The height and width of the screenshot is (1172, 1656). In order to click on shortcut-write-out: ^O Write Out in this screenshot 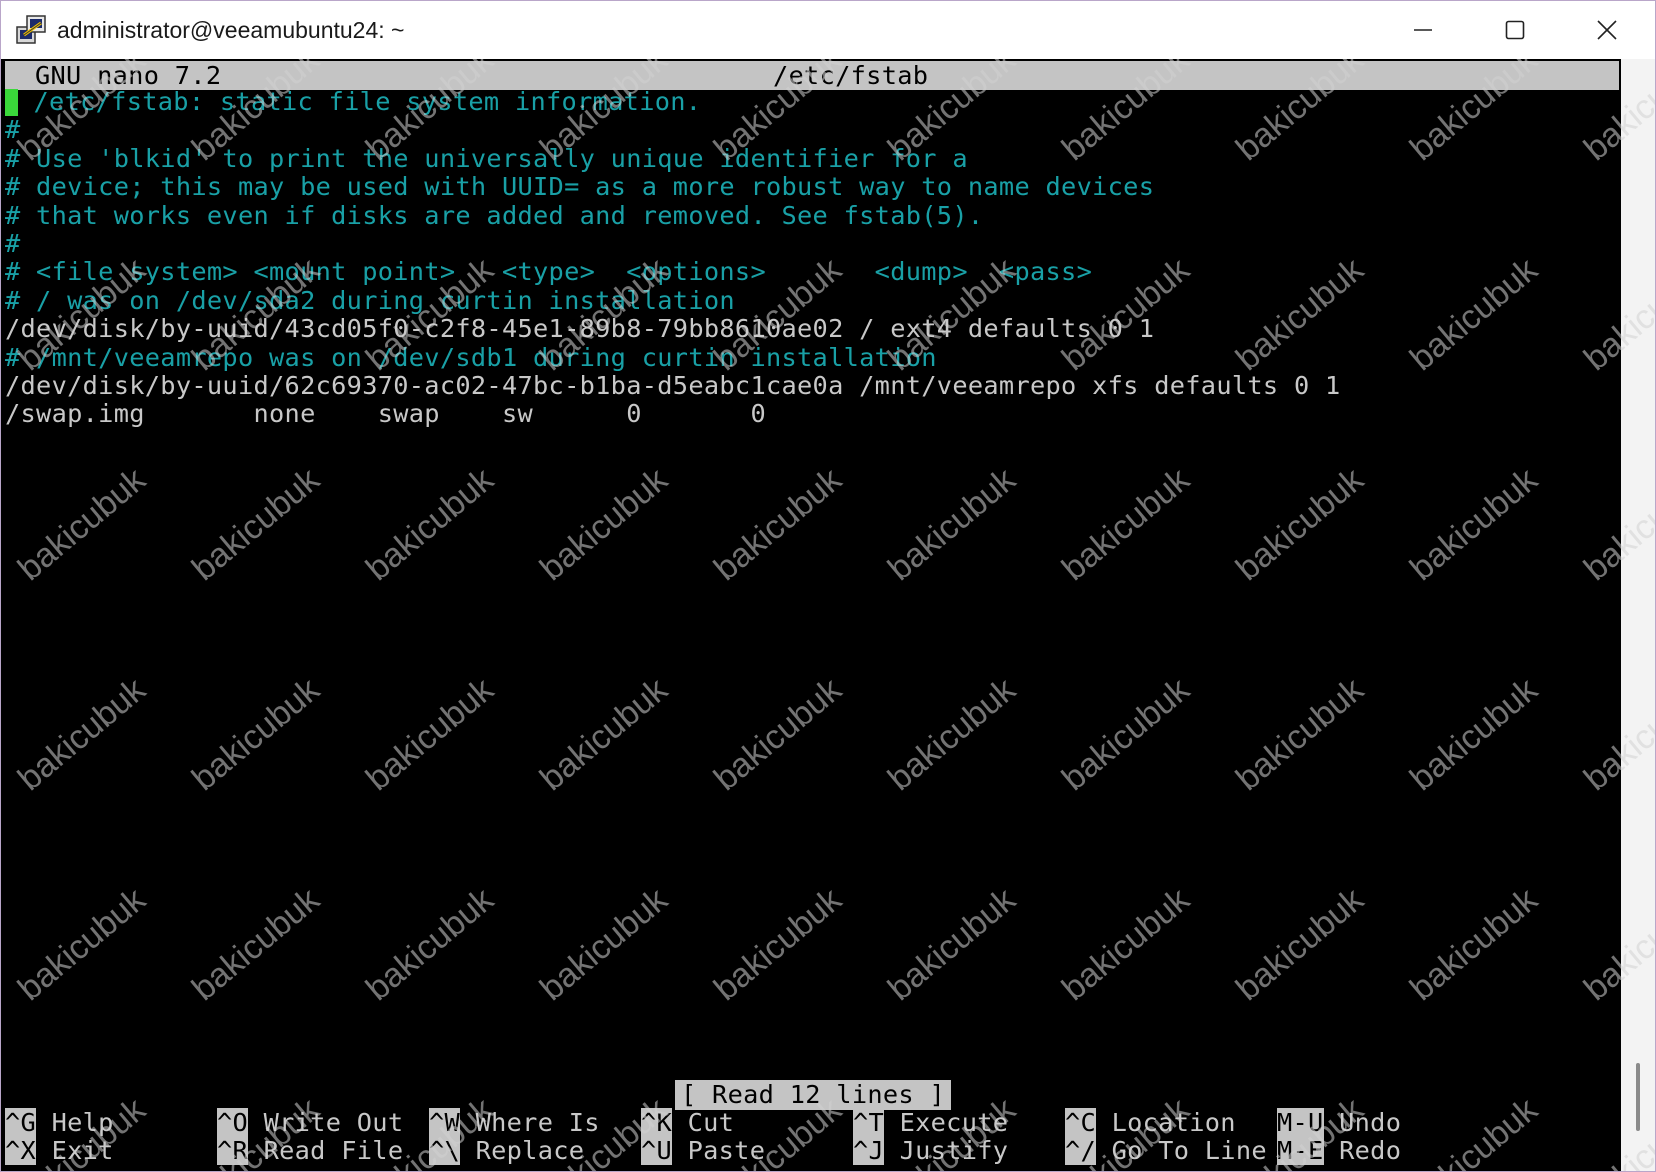, I will do `click(310, 1123)`.